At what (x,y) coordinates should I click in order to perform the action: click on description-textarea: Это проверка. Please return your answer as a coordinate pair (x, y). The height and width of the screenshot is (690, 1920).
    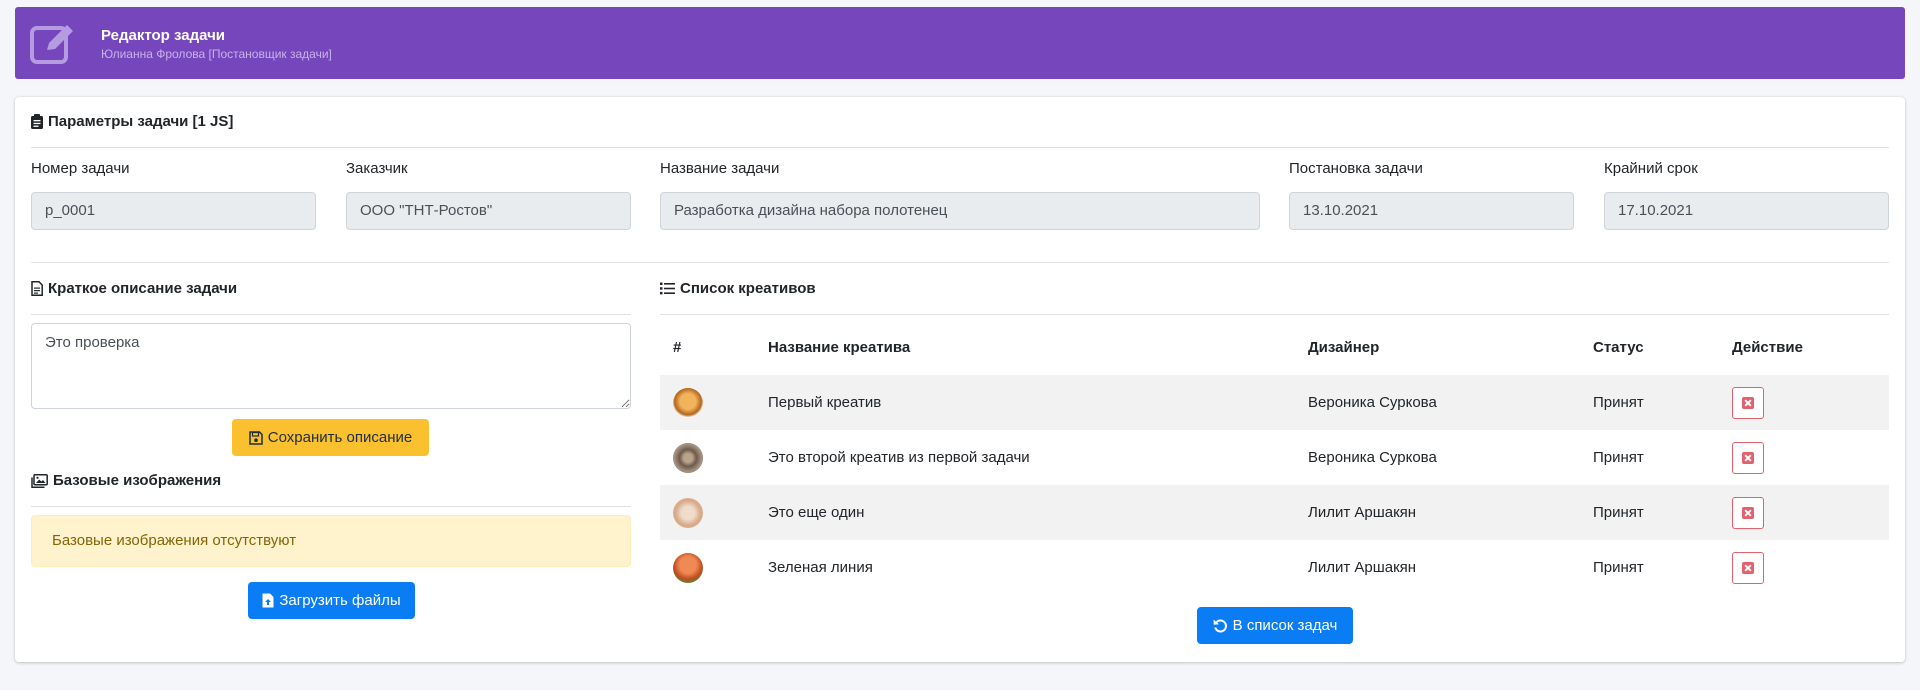
    Looking at the image, I should click on (331, 366).